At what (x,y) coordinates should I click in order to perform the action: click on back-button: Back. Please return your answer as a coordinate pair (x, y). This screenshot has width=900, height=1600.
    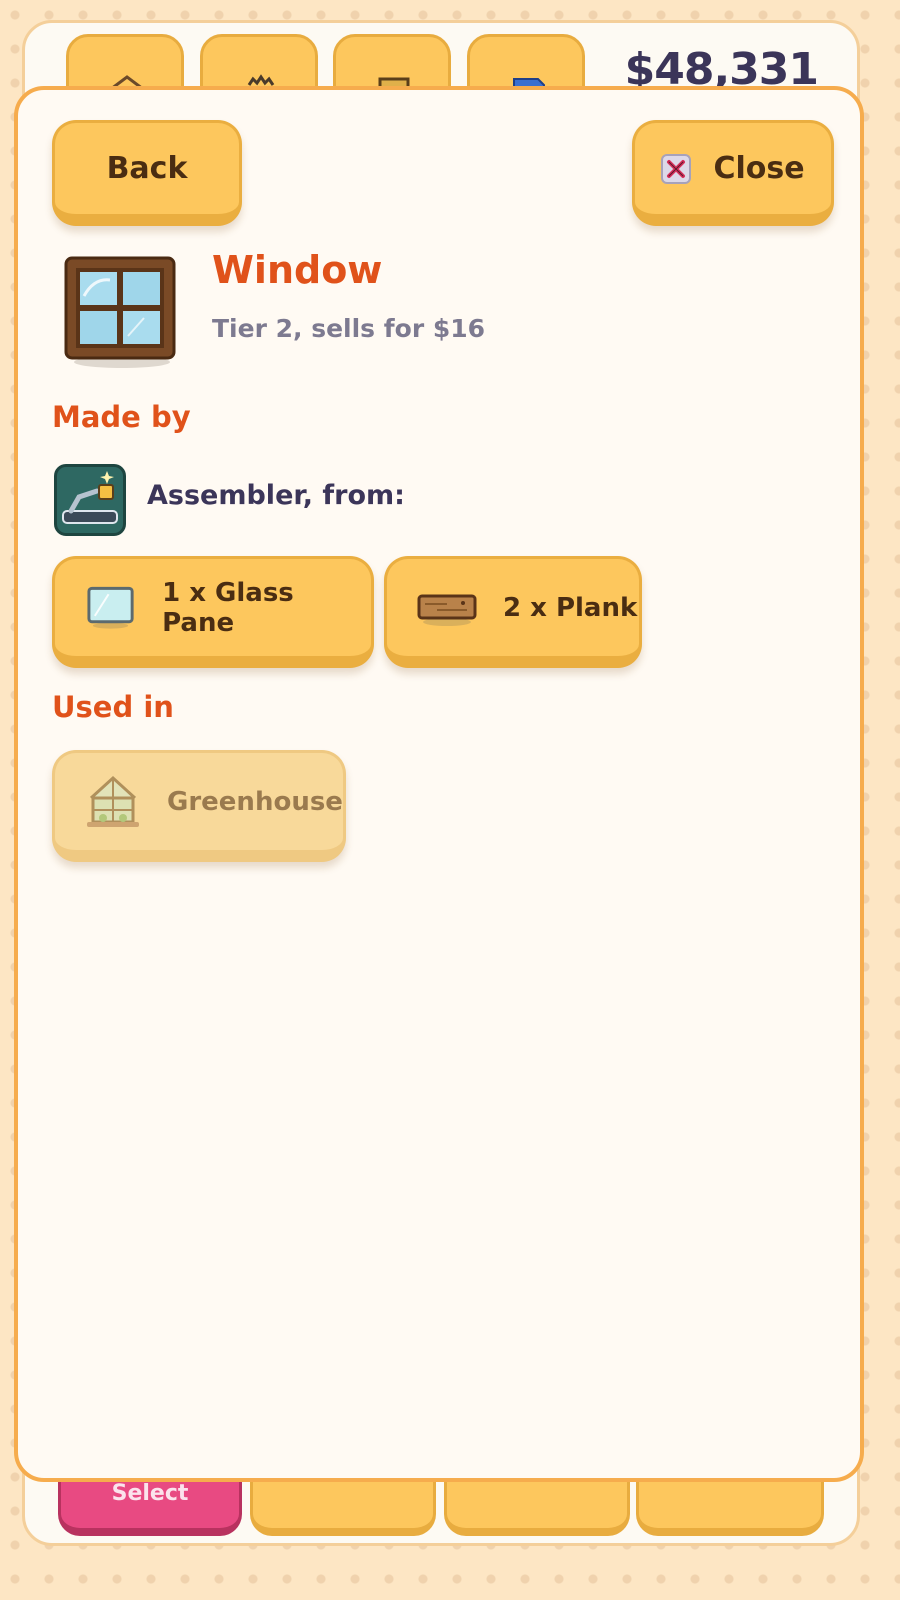
    Looking at the image, I should click on (147, 173).